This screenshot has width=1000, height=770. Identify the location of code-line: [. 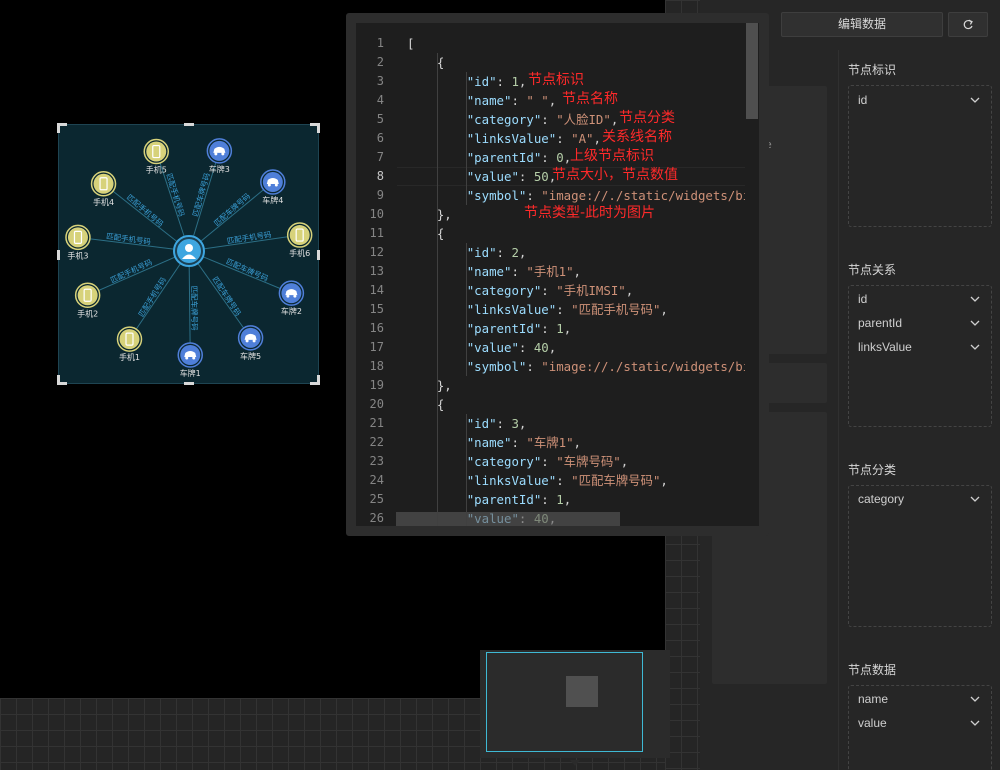
(411, 43).